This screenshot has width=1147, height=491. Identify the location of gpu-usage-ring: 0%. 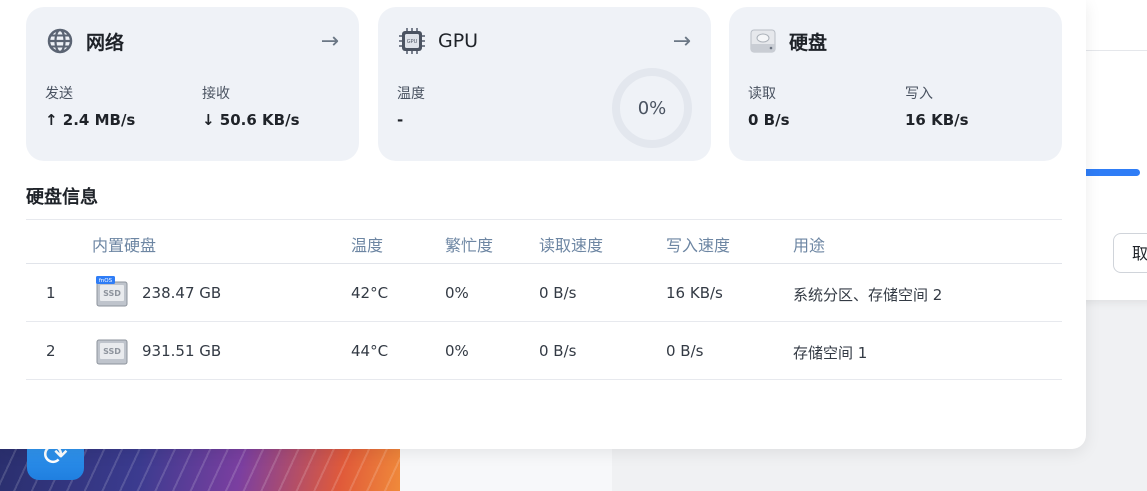
(652, 108).